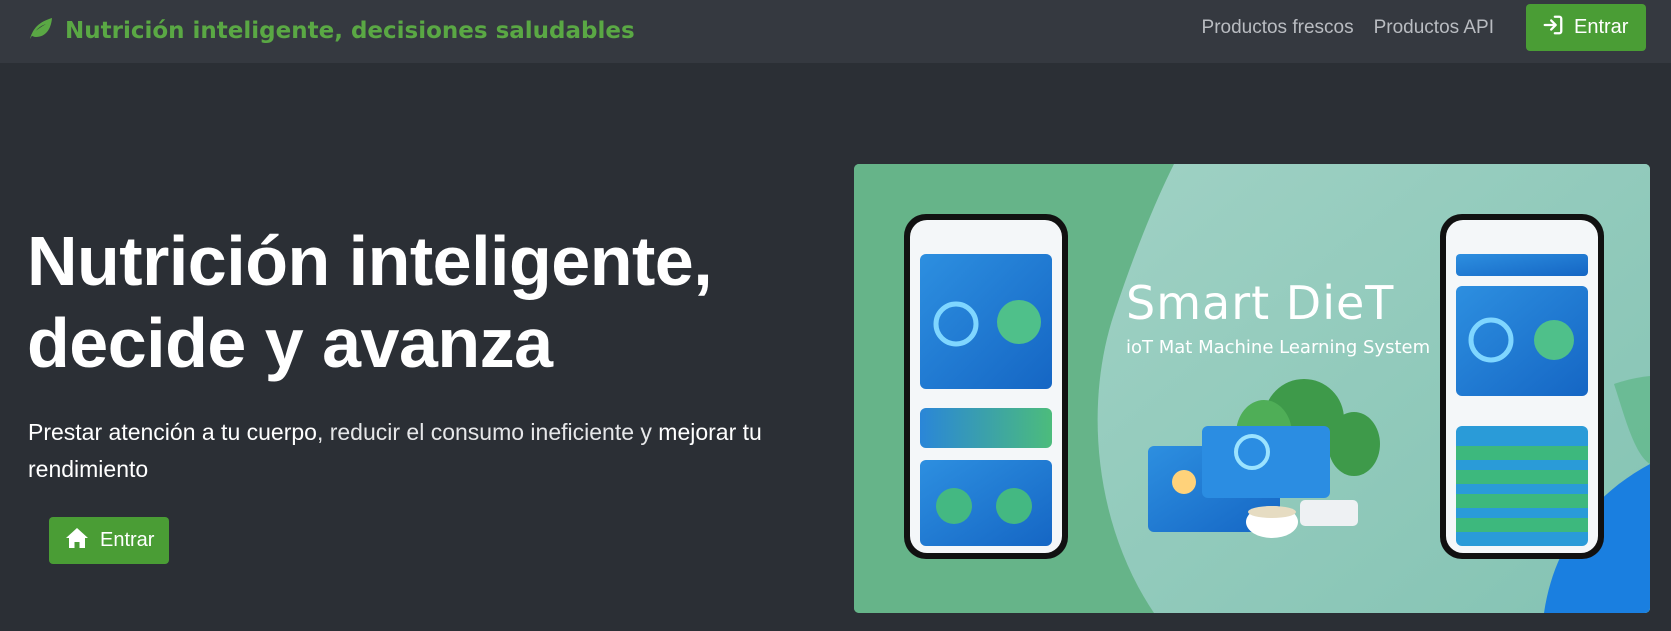 The width and height of the screenshot is (1671, 631). I want to click on nav-links: Productos frescos Productos API Entrar, so click(1424, 27).